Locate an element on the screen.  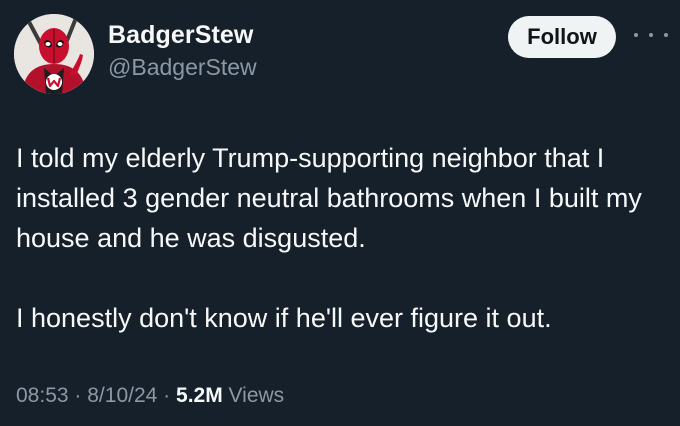
avatar is located at coordinates (54, 54).